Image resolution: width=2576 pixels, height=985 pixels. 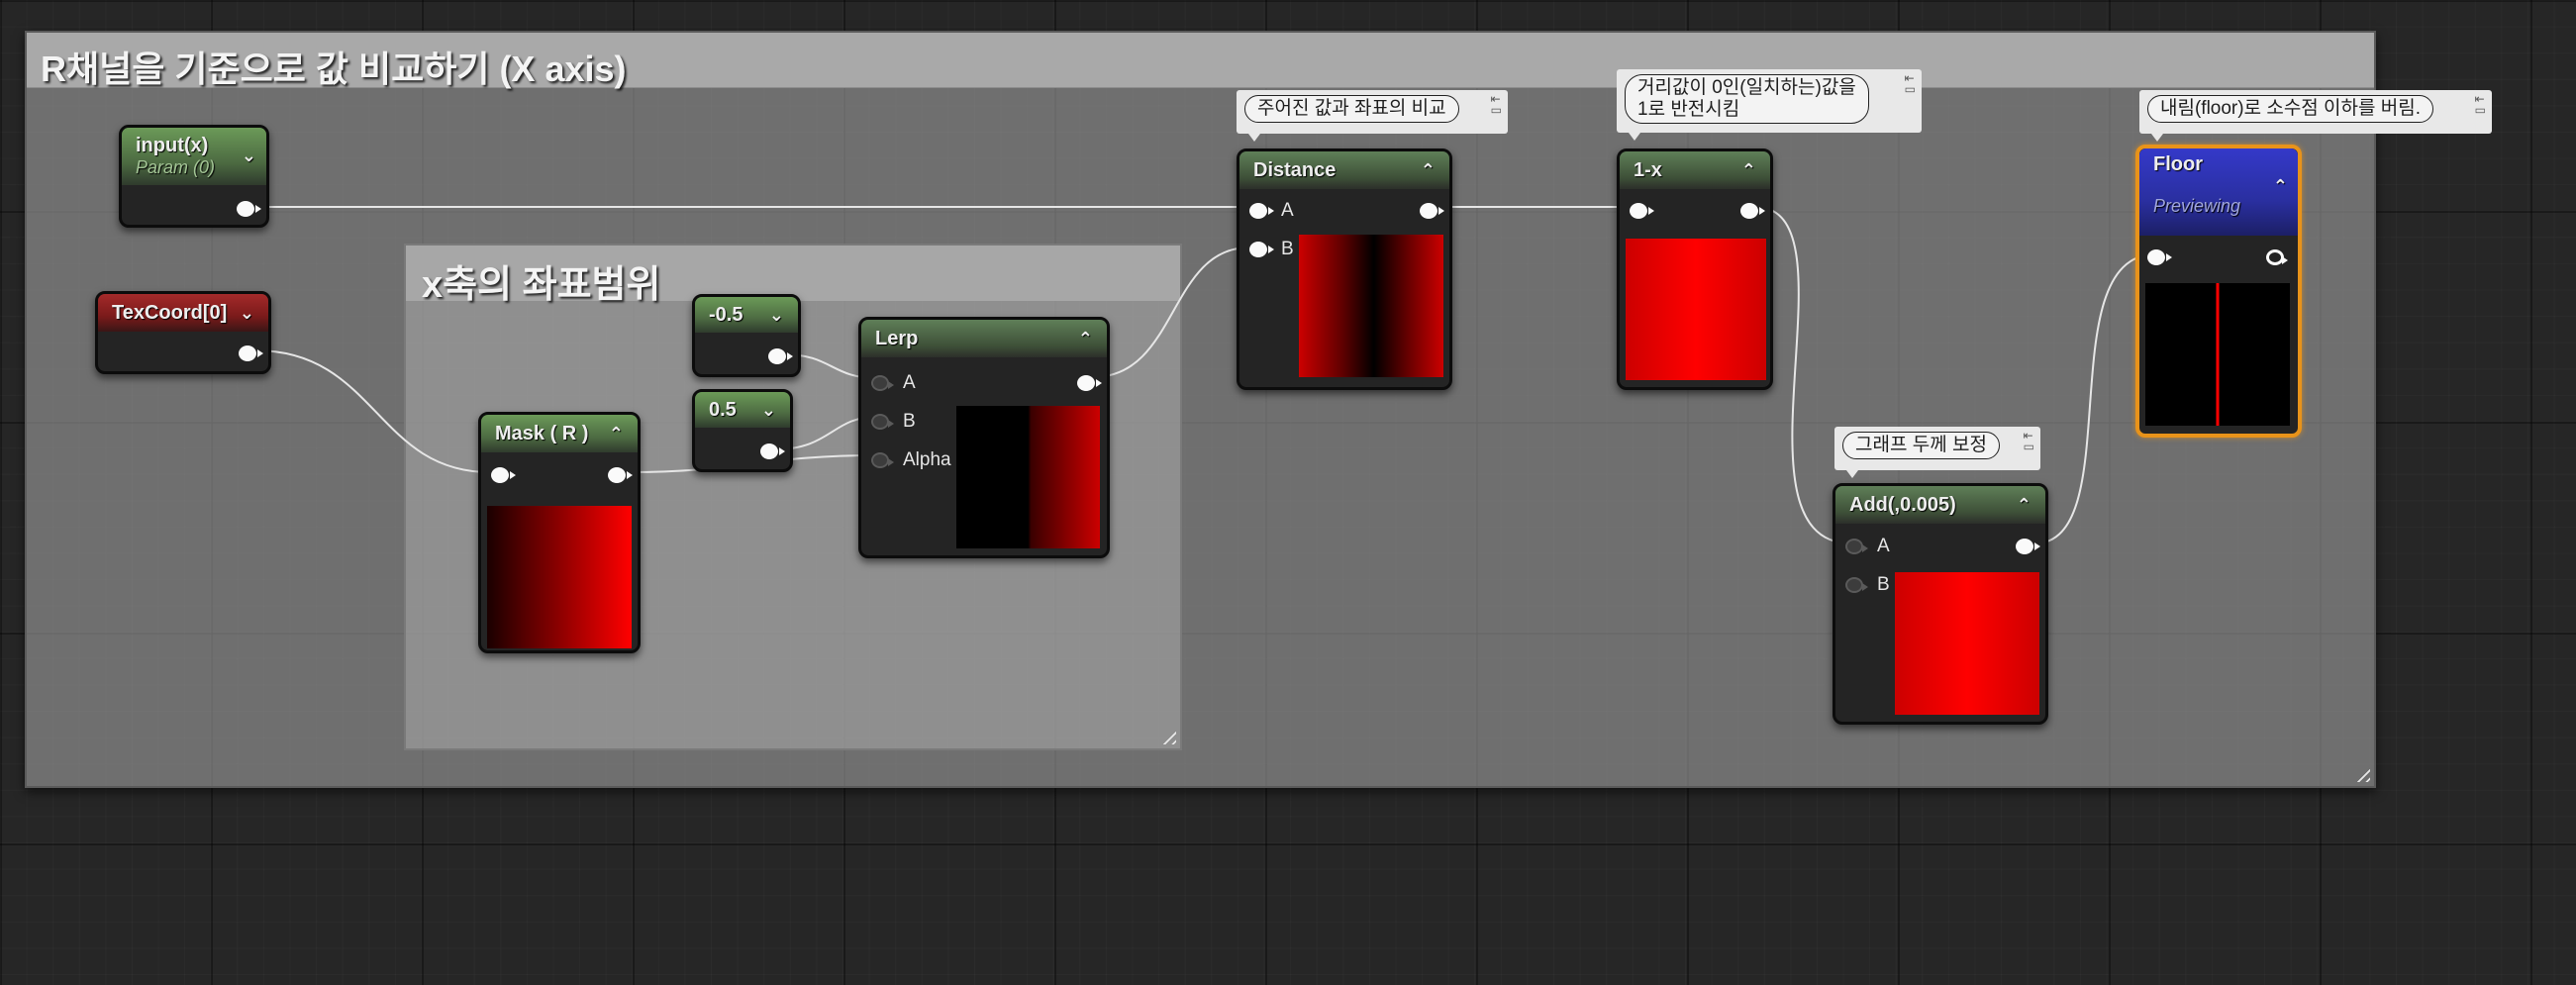 What do you see at coordinates (1937, 452) in the screenshot?
I see `note-add: 그래프 두께 보정 ⇤ ▭` at bounding box center [1937, 452].